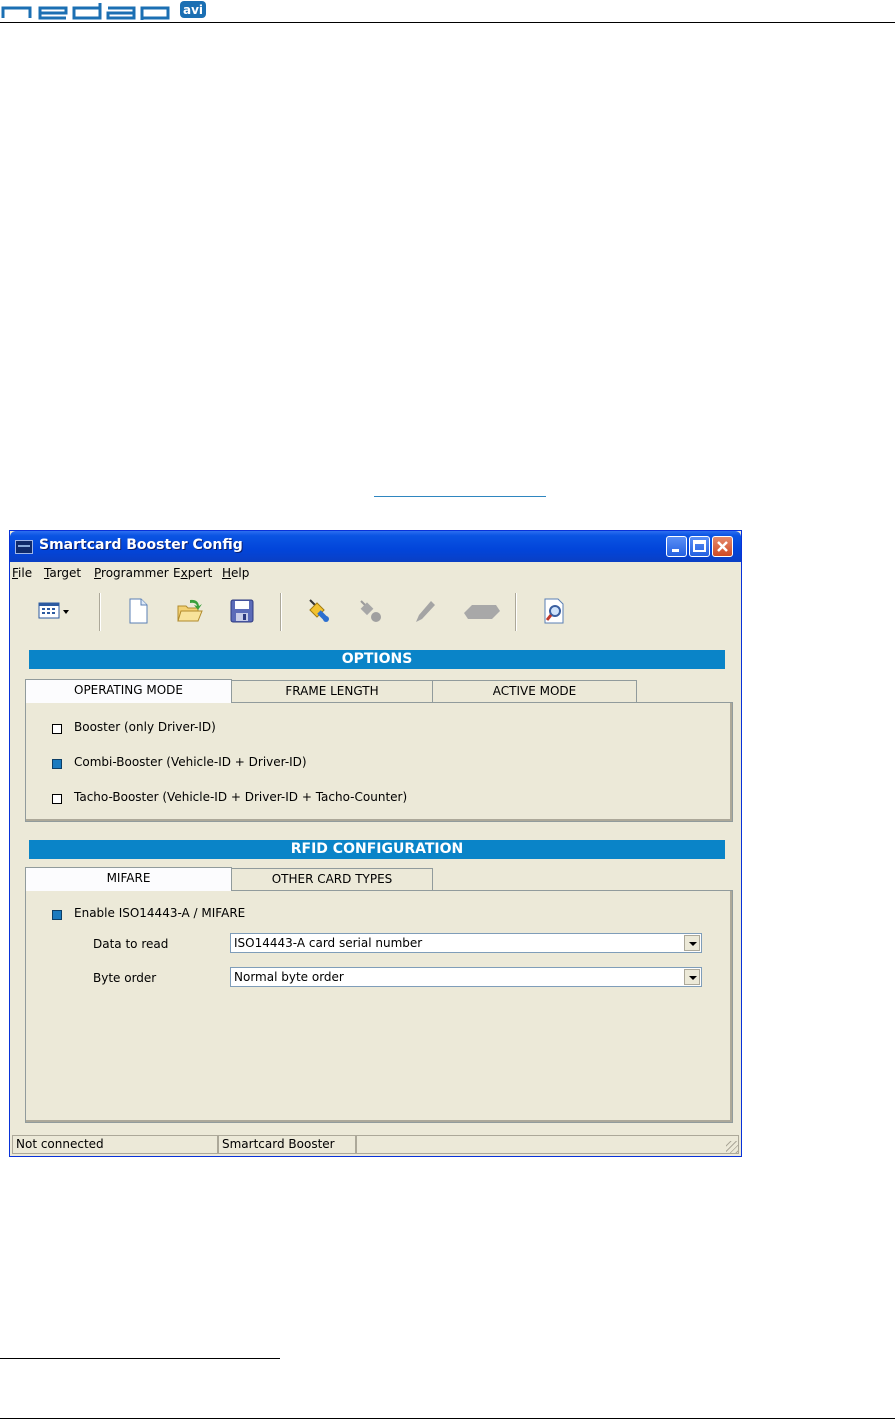  What do you see at coordinates (447, 22) in the screenshot?
I see `header-rule` at bounding box center [447, 22].